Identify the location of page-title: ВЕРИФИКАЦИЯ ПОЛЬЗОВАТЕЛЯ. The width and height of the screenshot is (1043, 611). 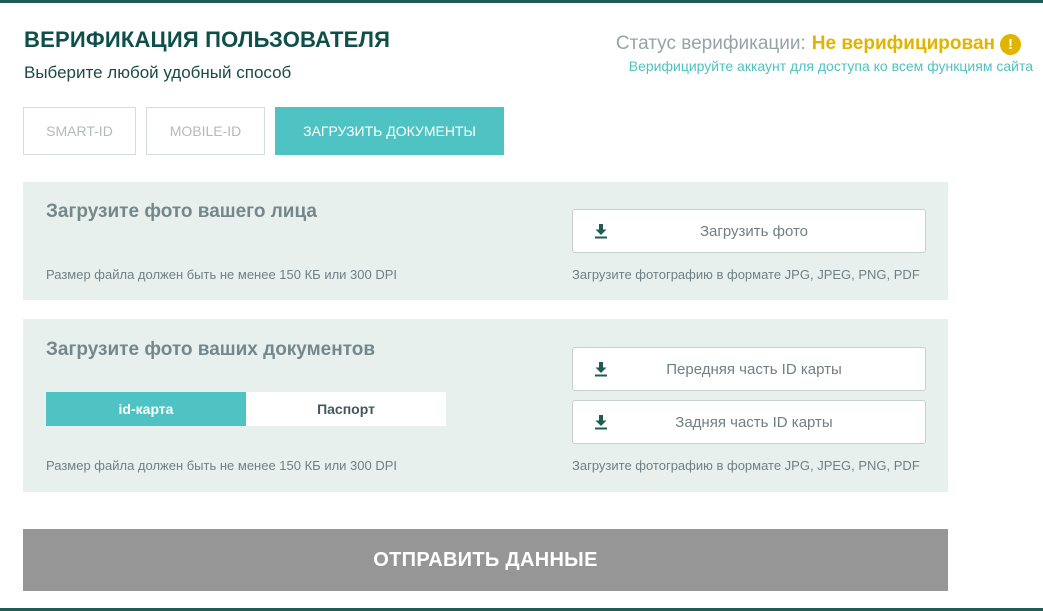
(207, 39).